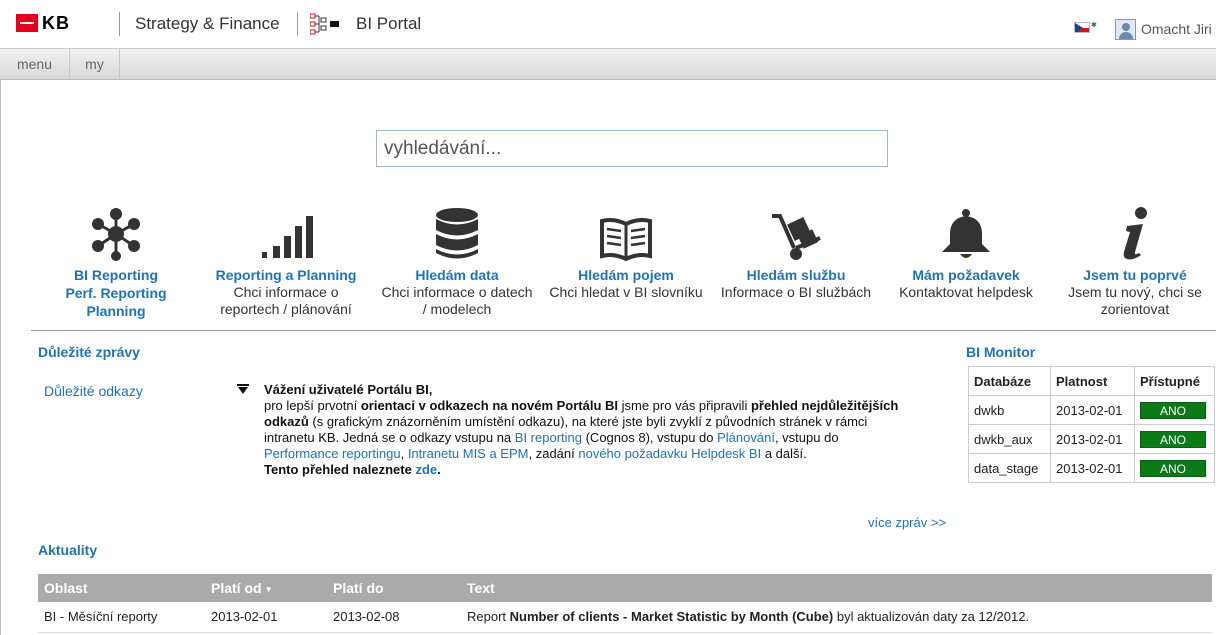 The height and width of the screenshot is (635, 1216). I want to click on column-header: Přístupné, so click(1174, 381).